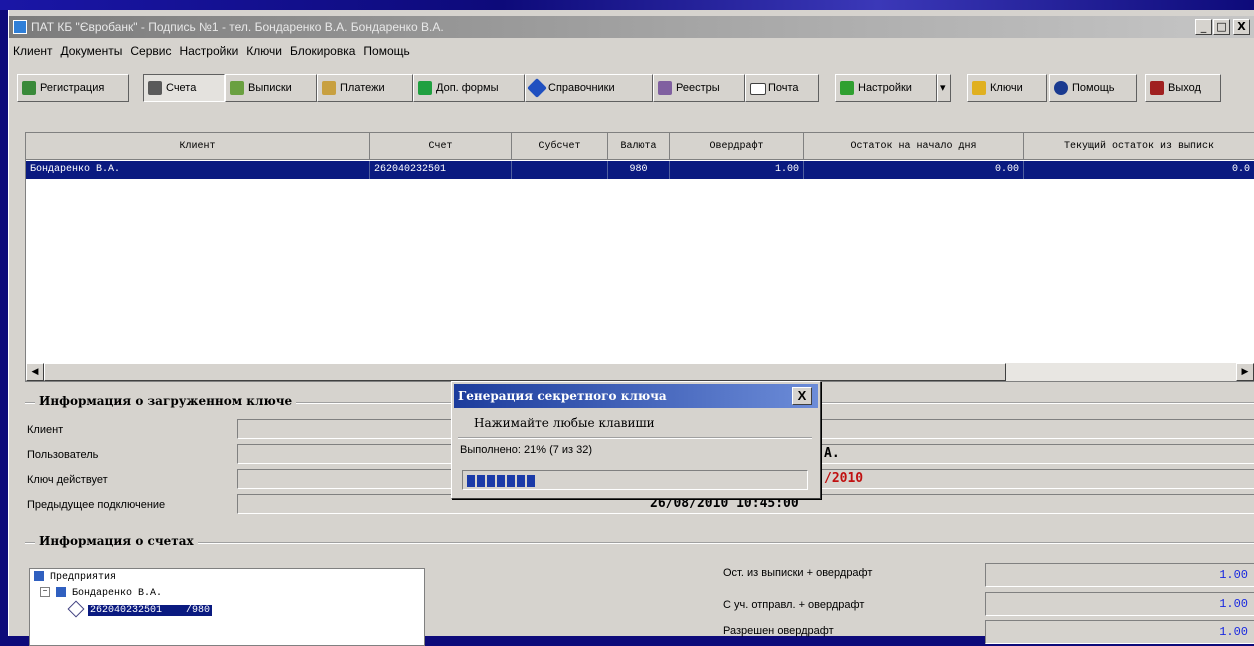 This screenshot has width=1254, height=646. What do you see at coordinates (198, 146) in the screenshot?
I see `column-client: Клиент` at bounding box center [198, 146].